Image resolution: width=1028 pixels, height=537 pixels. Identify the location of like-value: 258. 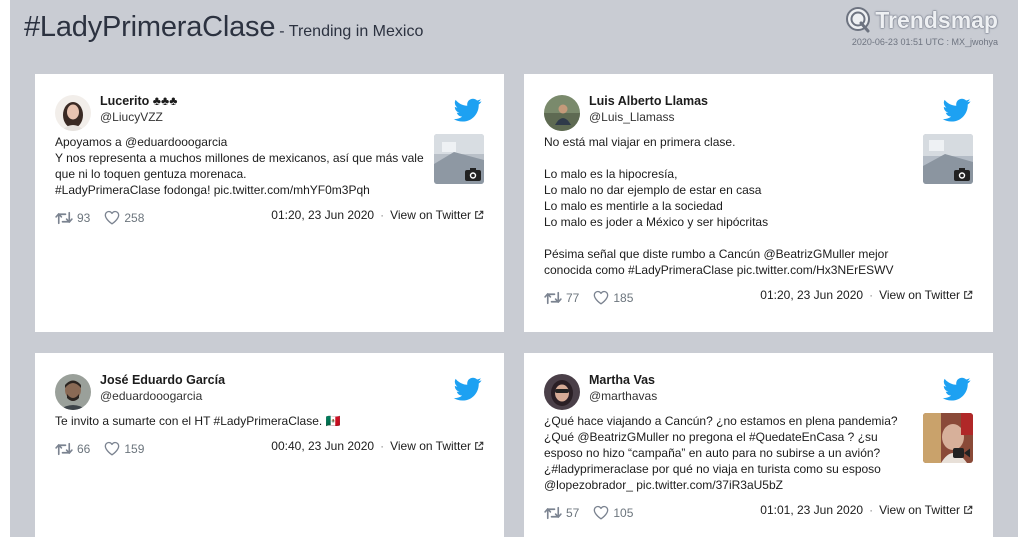
(134, 217).